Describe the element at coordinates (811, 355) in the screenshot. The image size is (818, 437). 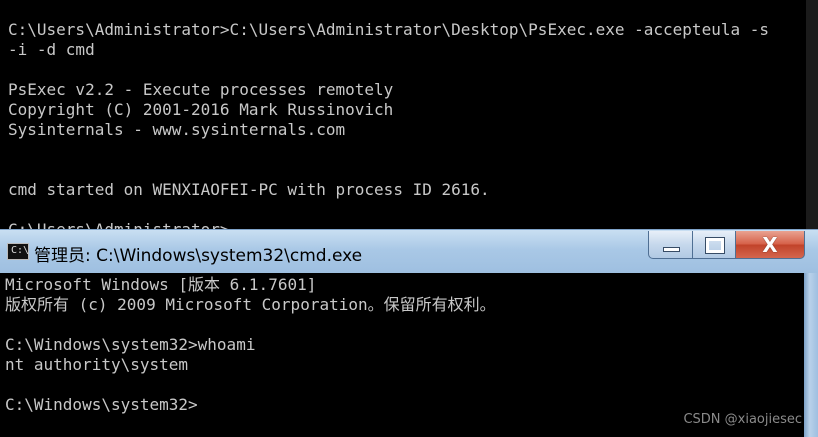
I see `window-frame-right` at that location.